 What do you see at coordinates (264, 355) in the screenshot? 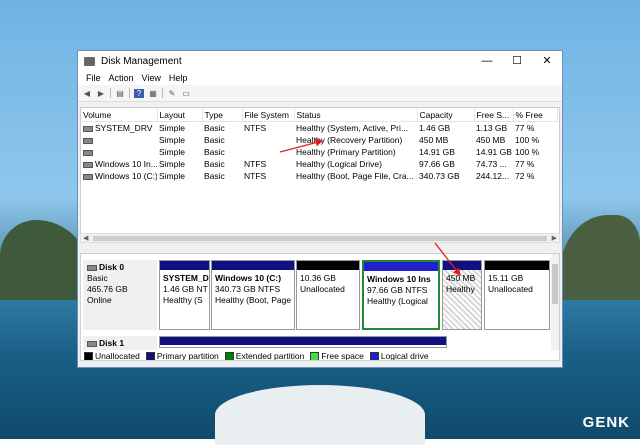
I see `legend-extended: Extended partition` at bounding box center [264, 355].